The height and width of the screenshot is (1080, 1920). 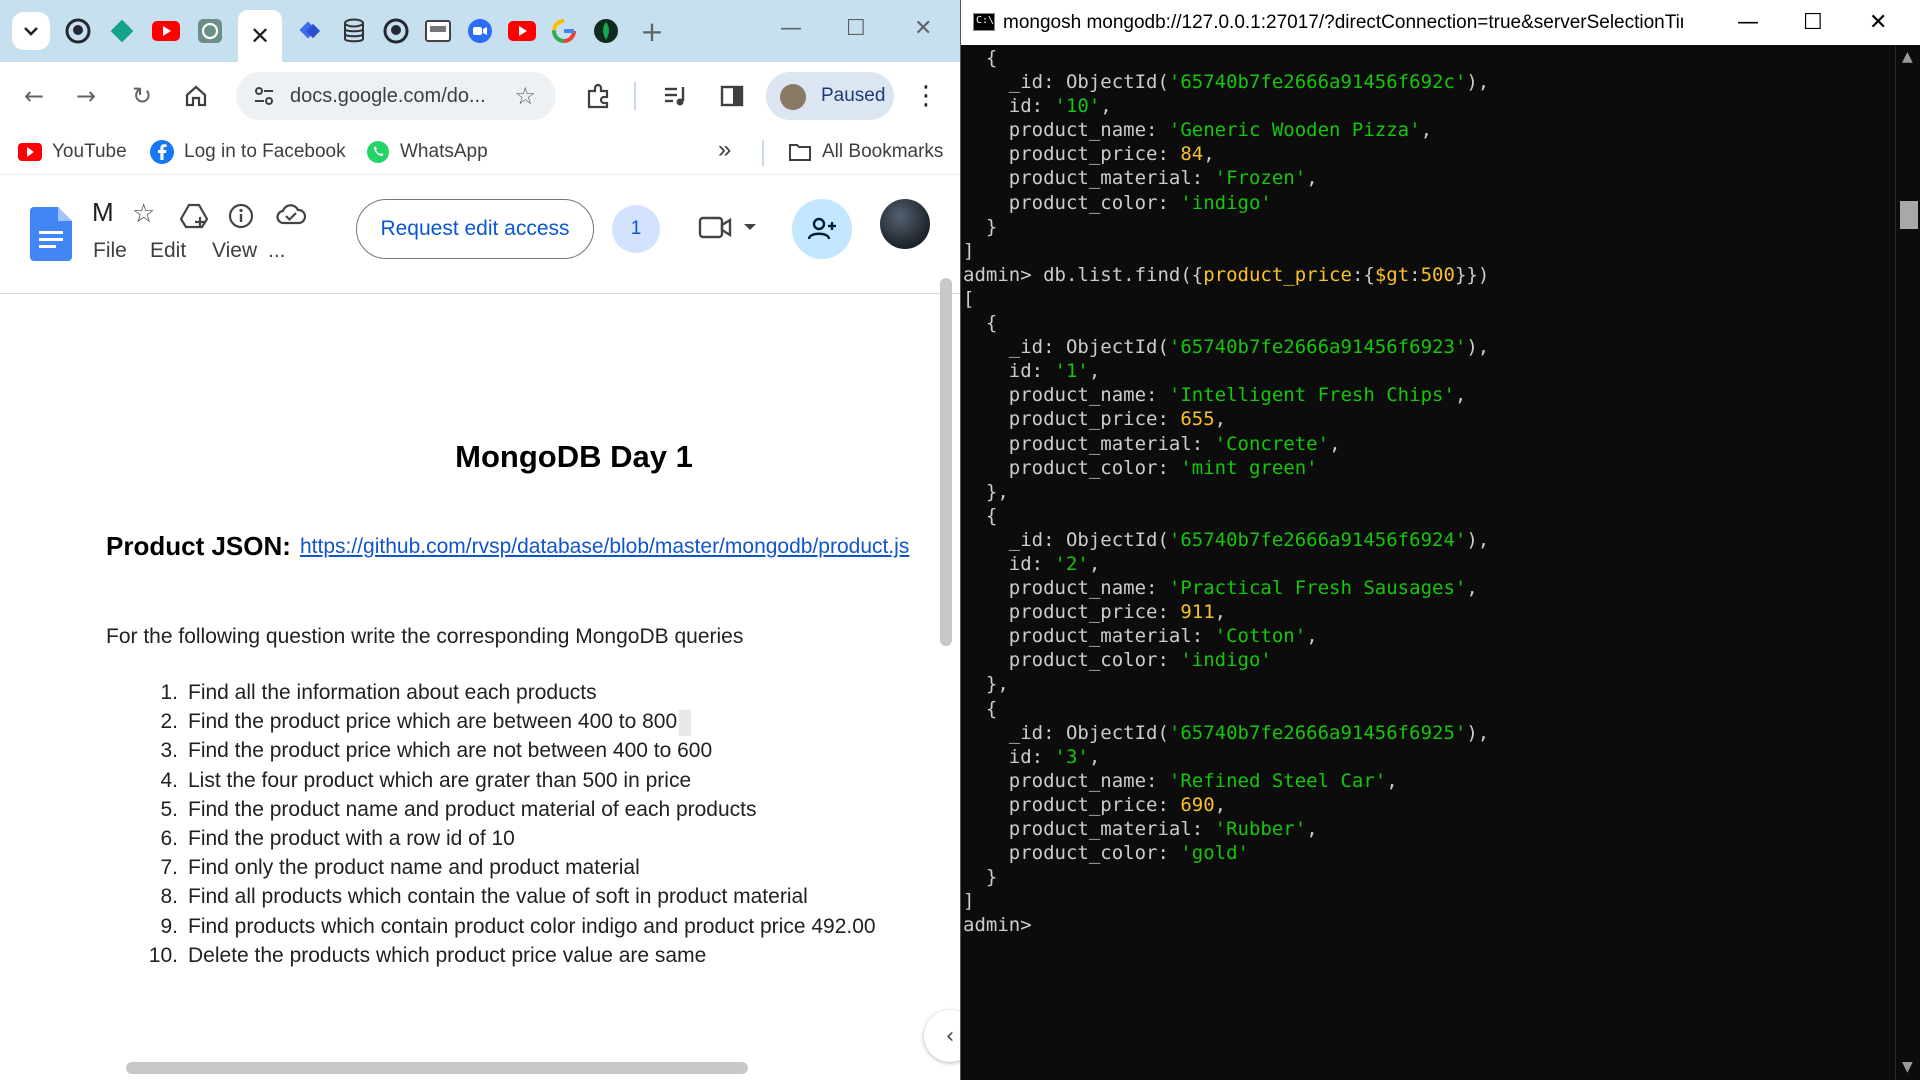 I want to click on account-avatar, so click(x=905, y=224).